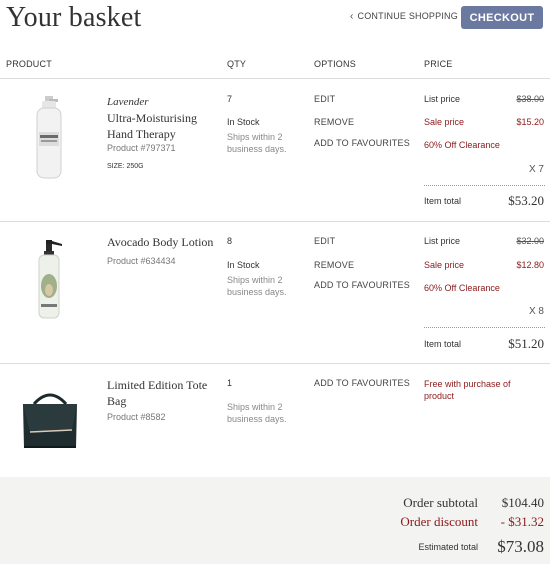 The height and width of the screenshot is (564, 550). I want to click on column-header-qty: QTY, so click(237, 64).